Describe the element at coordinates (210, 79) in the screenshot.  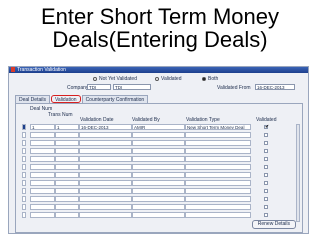
I see `radio-both: Both` at that location.